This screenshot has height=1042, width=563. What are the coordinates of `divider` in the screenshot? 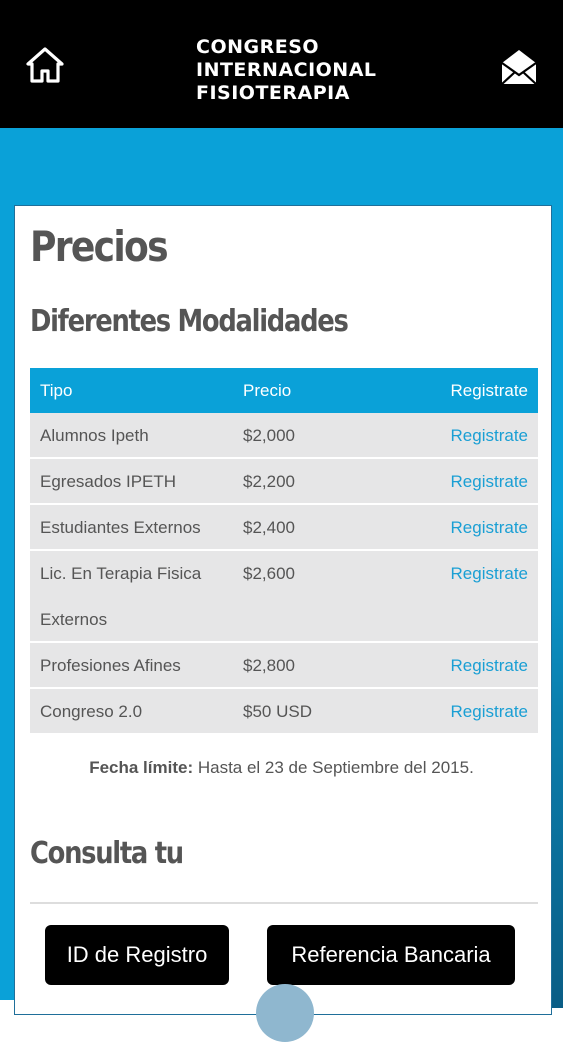 It's located at (284, 903).